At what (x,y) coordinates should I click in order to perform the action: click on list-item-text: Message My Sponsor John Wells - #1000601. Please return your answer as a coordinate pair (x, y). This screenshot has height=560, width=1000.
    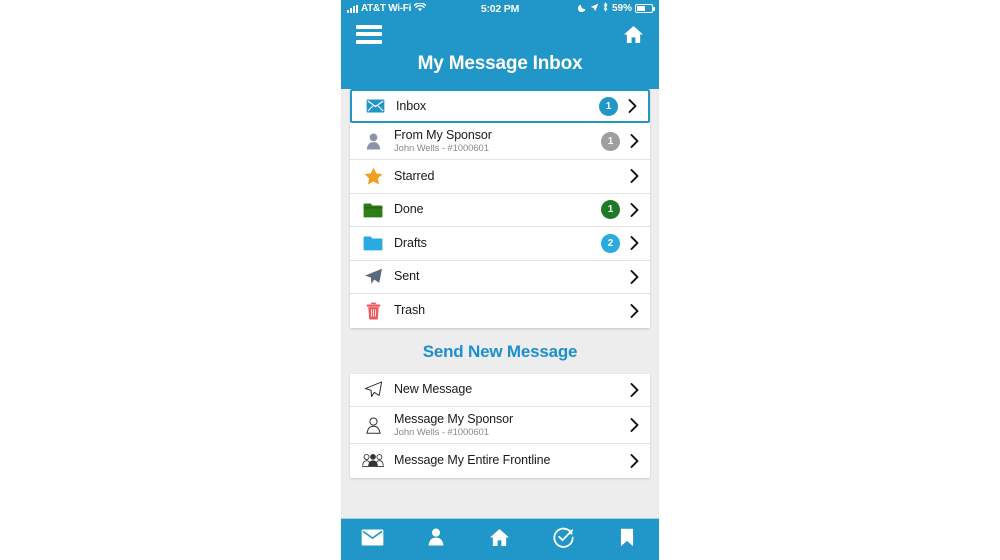
    Looking at the image, I should click on (508, 425).